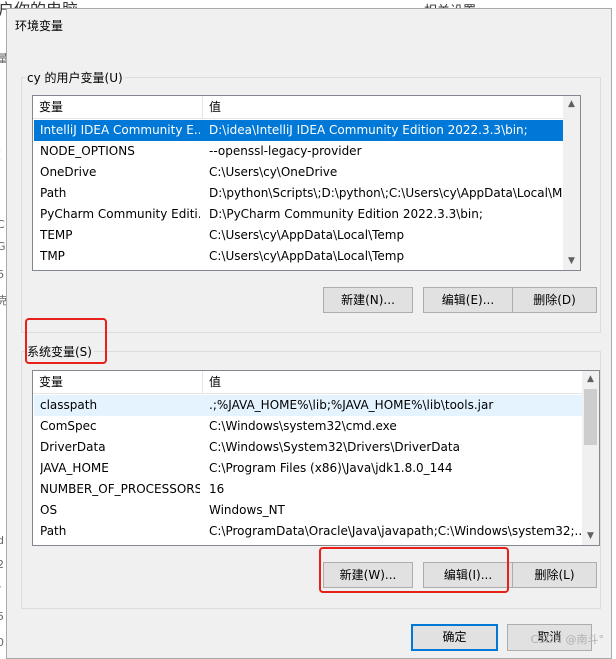 The height and width of the screenshot is (659, 616). I want to click on variable-value-cell: 16, so click(217, 489).